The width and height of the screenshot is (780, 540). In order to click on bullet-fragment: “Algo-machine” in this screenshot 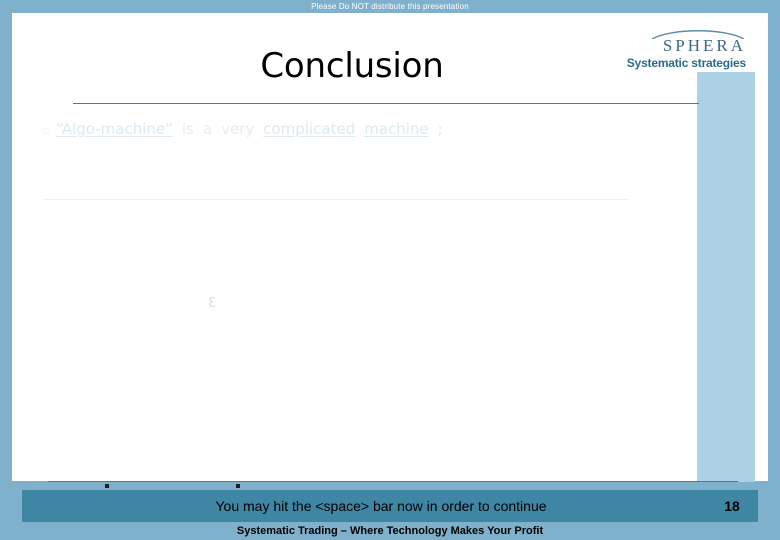, I will do `click(114, 129)`.